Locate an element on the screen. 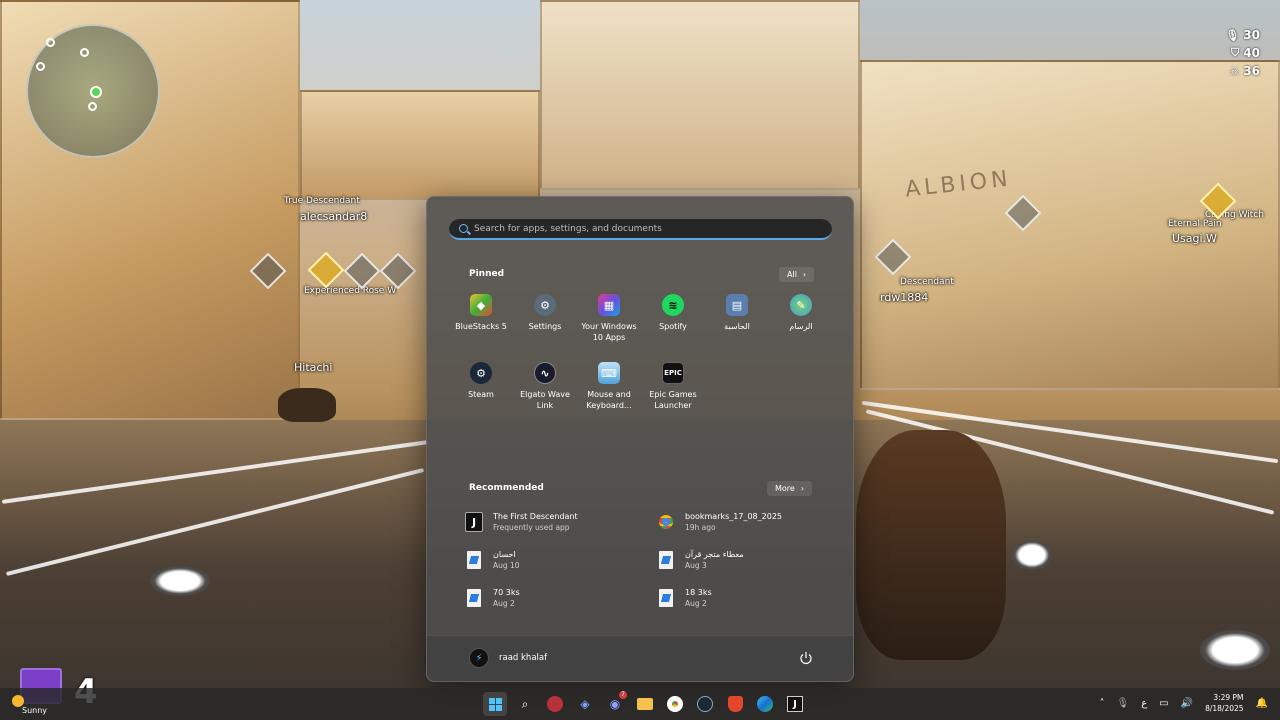  minimap is located at coordinates (93, 91).